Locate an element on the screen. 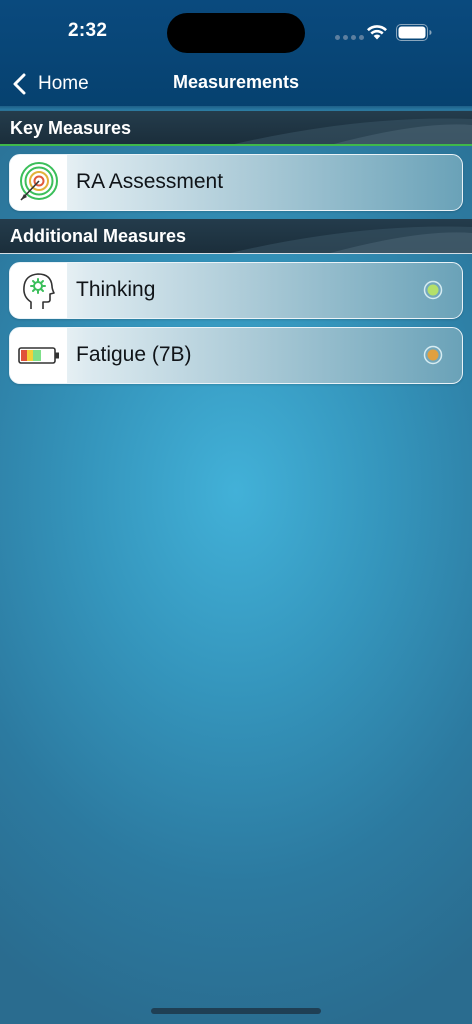 This screenshot has width=472, height=1024. list-item-ra-assessment: RA Assessment is located at coordinates (236, 182).